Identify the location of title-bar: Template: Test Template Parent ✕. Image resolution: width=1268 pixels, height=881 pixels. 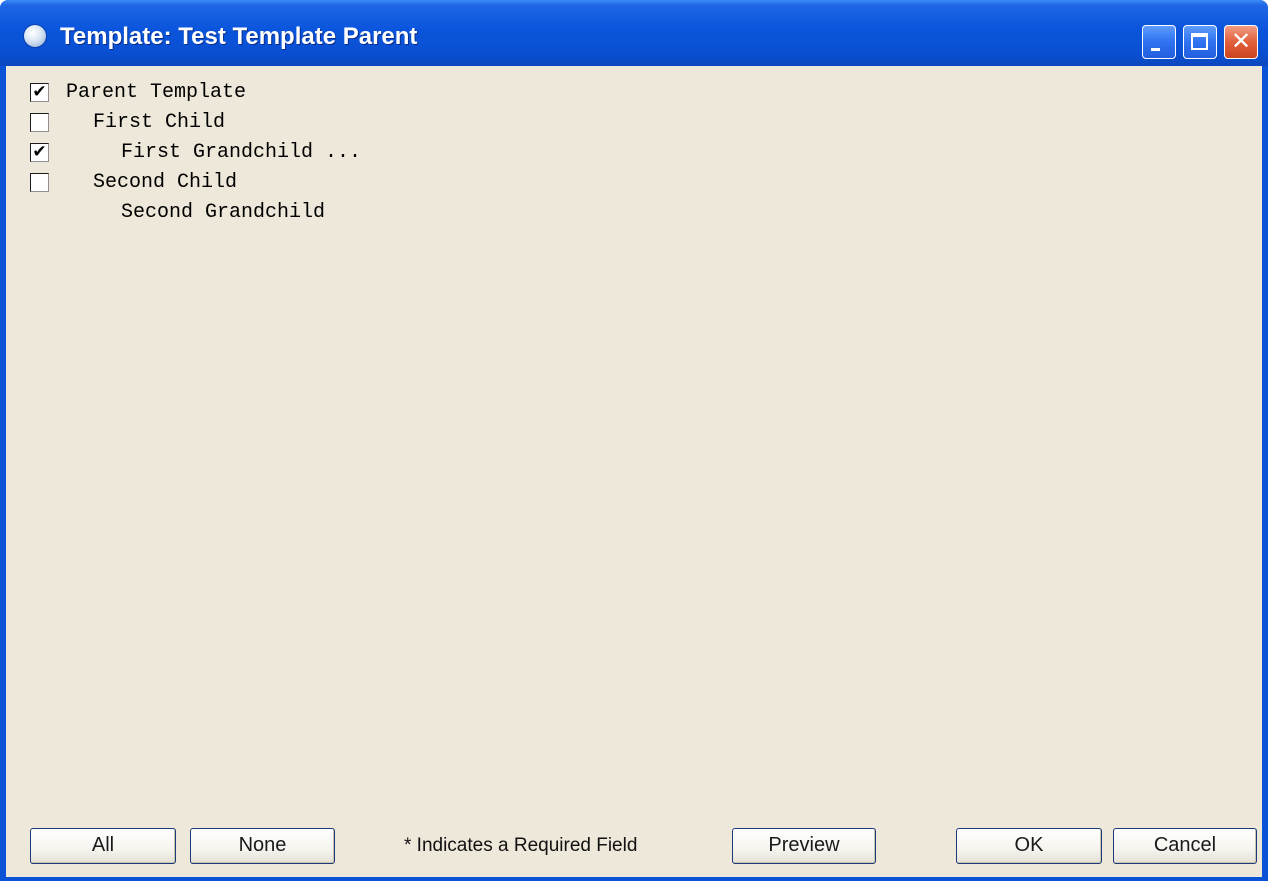
(634, 33).